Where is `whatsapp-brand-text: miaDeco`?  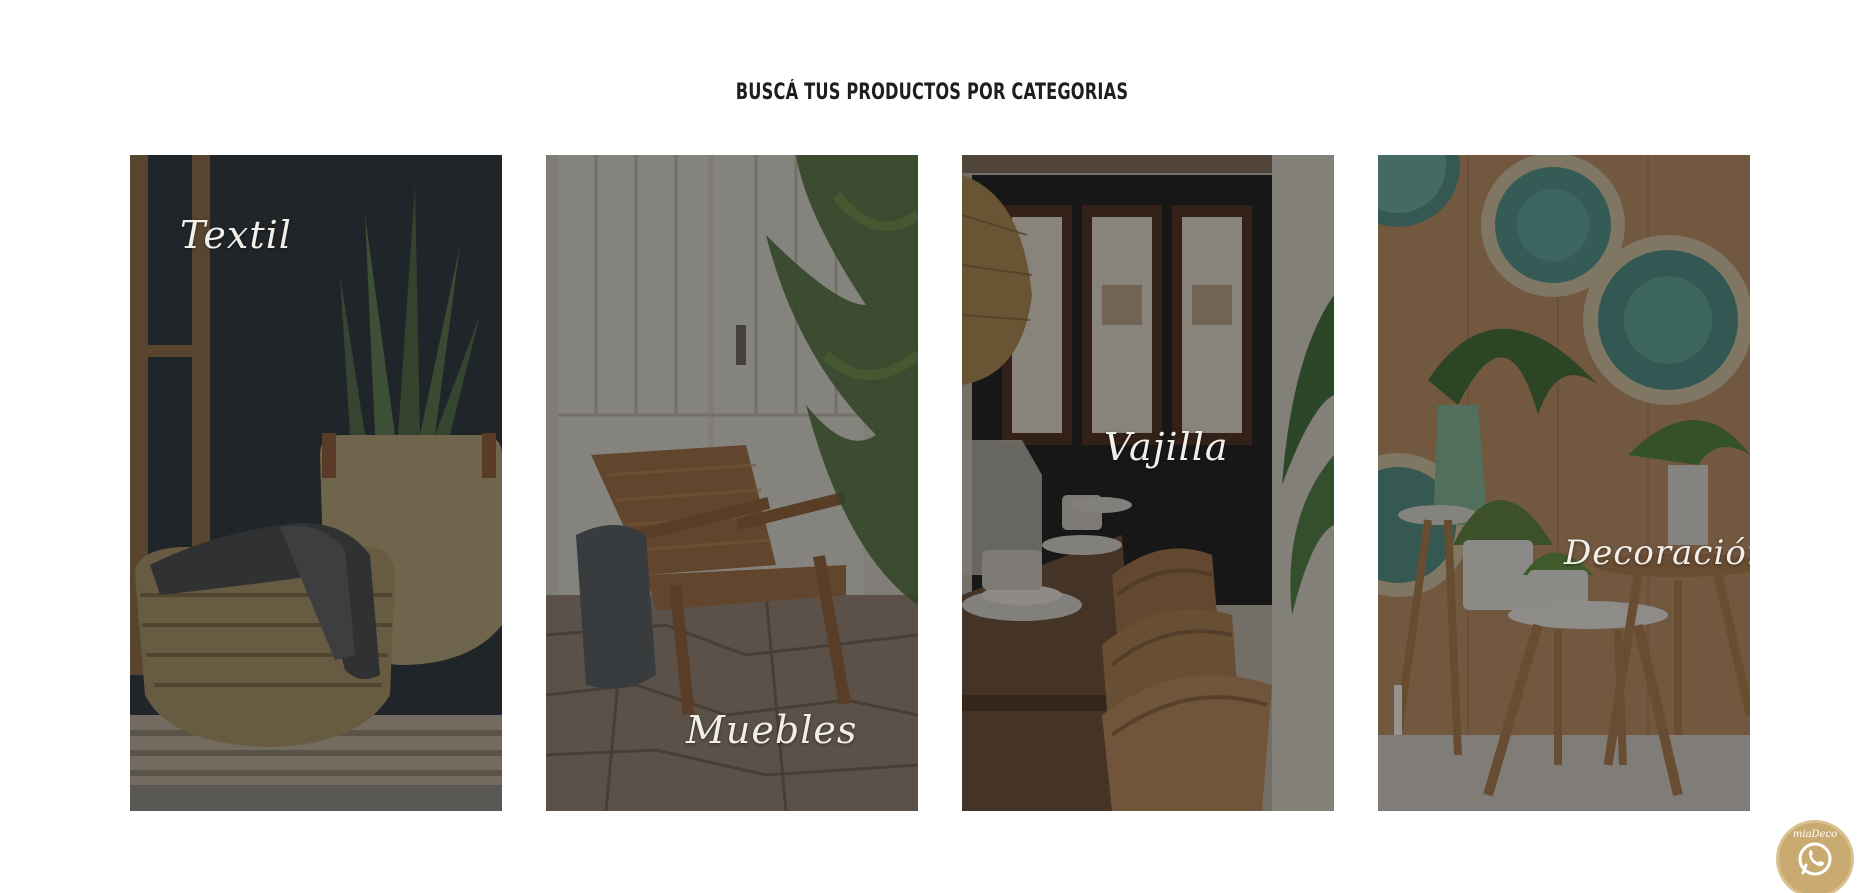 whatsapp-brand-text: miaDeco is located at coordinates (1815, 834).